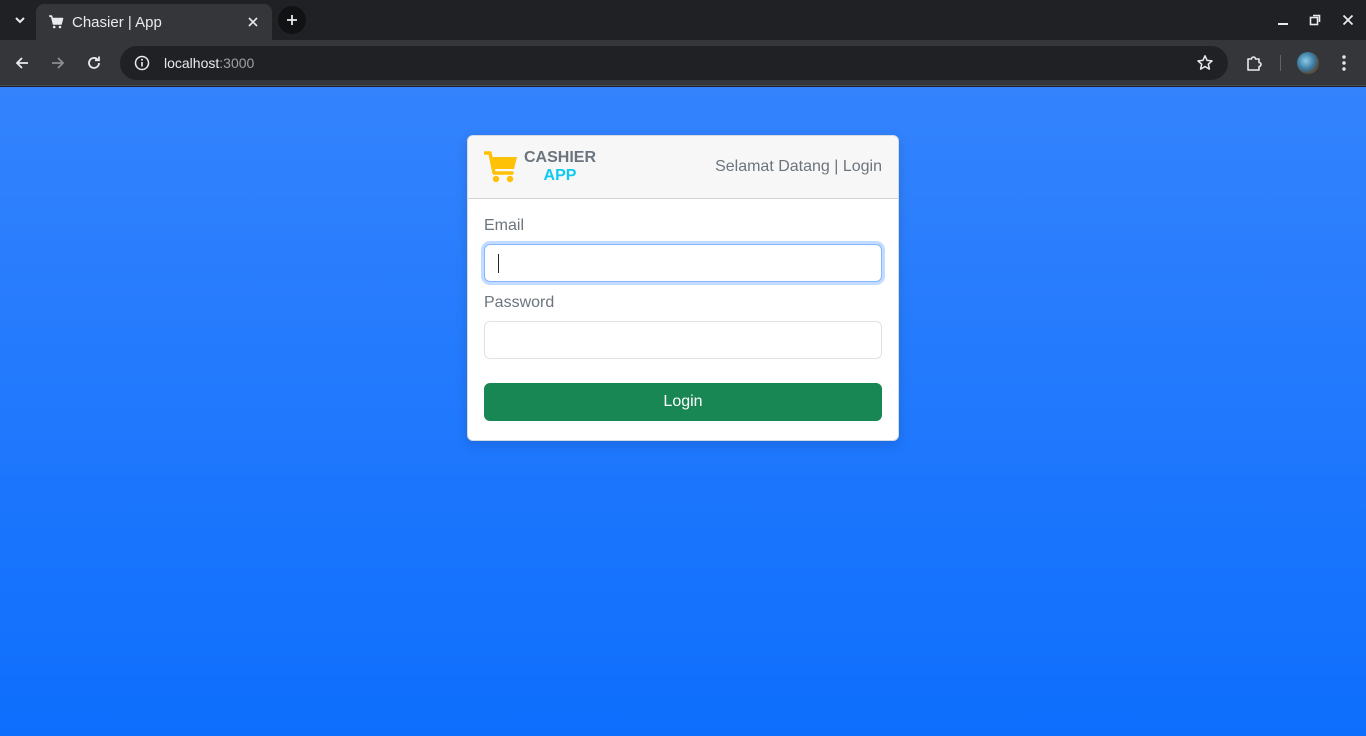  I want to click on more-menu-icon, so click(1344, 63).